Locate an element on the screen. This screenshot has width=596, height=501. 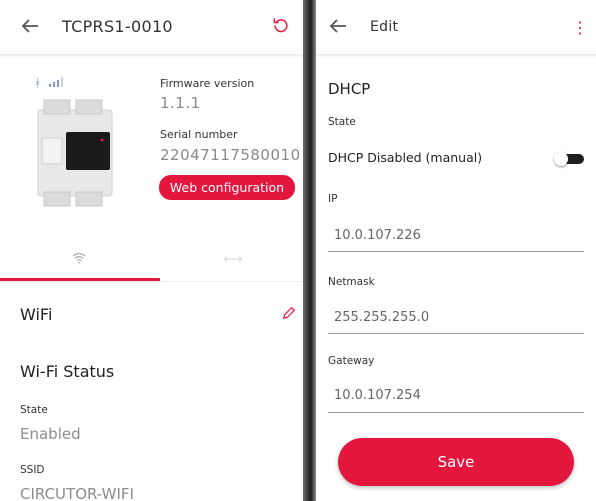
dhcp-section-title: DHCP is located at coordinates (349, 89).